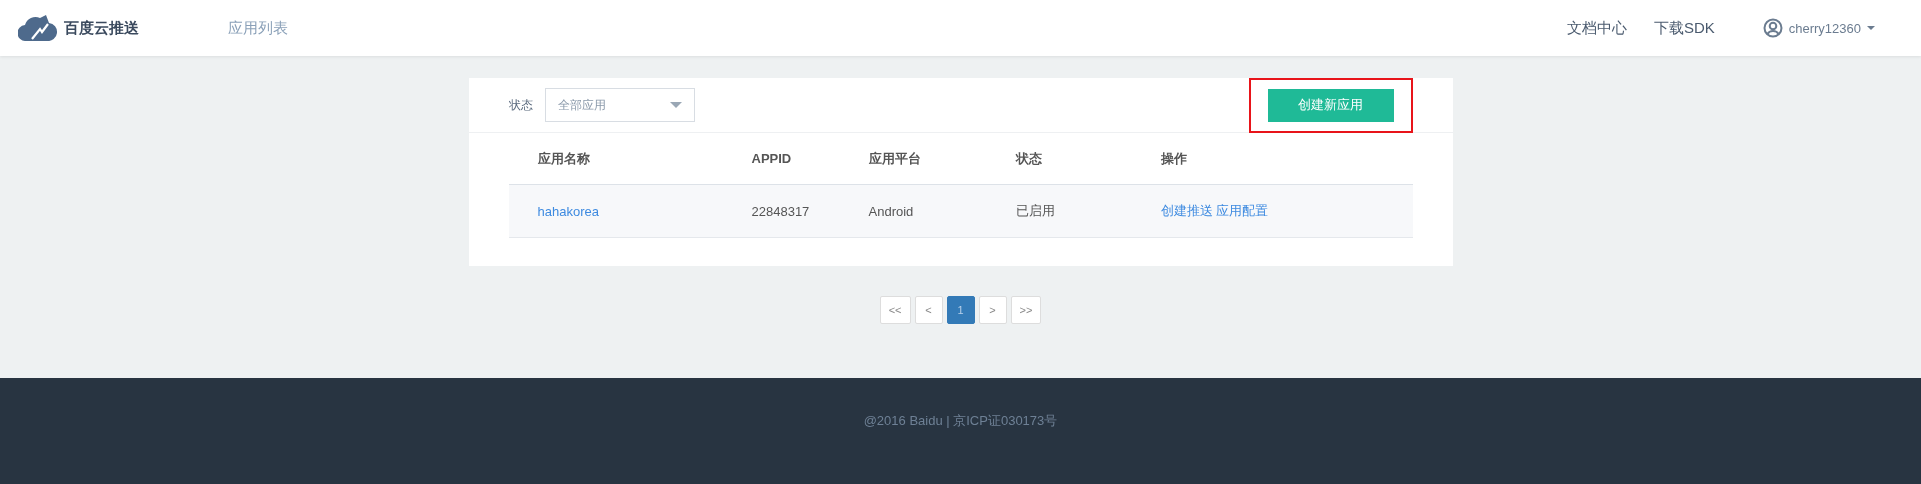 The image size is (1921, 484). I want to click on column-header: 操作, so click(1173, 158).